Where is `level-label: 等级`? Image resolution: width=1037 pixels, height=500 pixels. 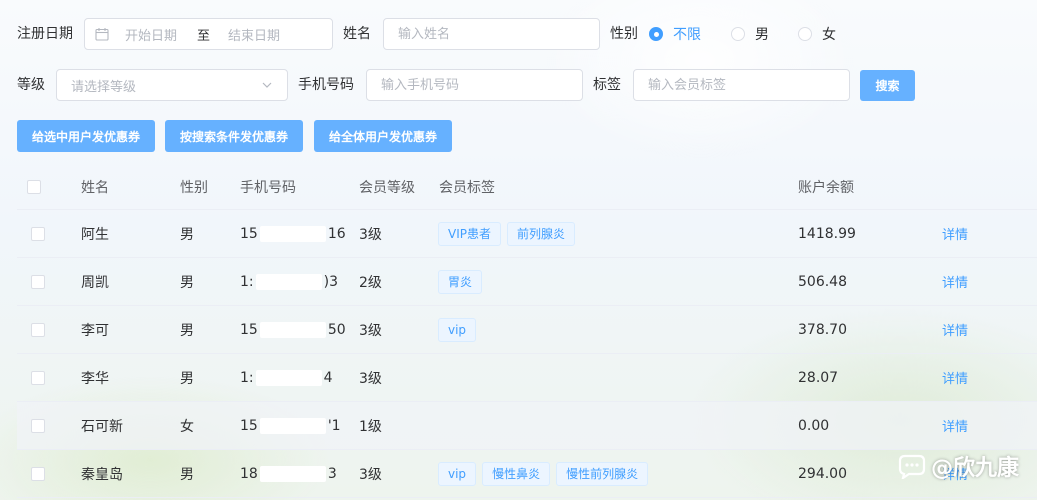 level-label: 等级 is located at coordinates (31, 85).